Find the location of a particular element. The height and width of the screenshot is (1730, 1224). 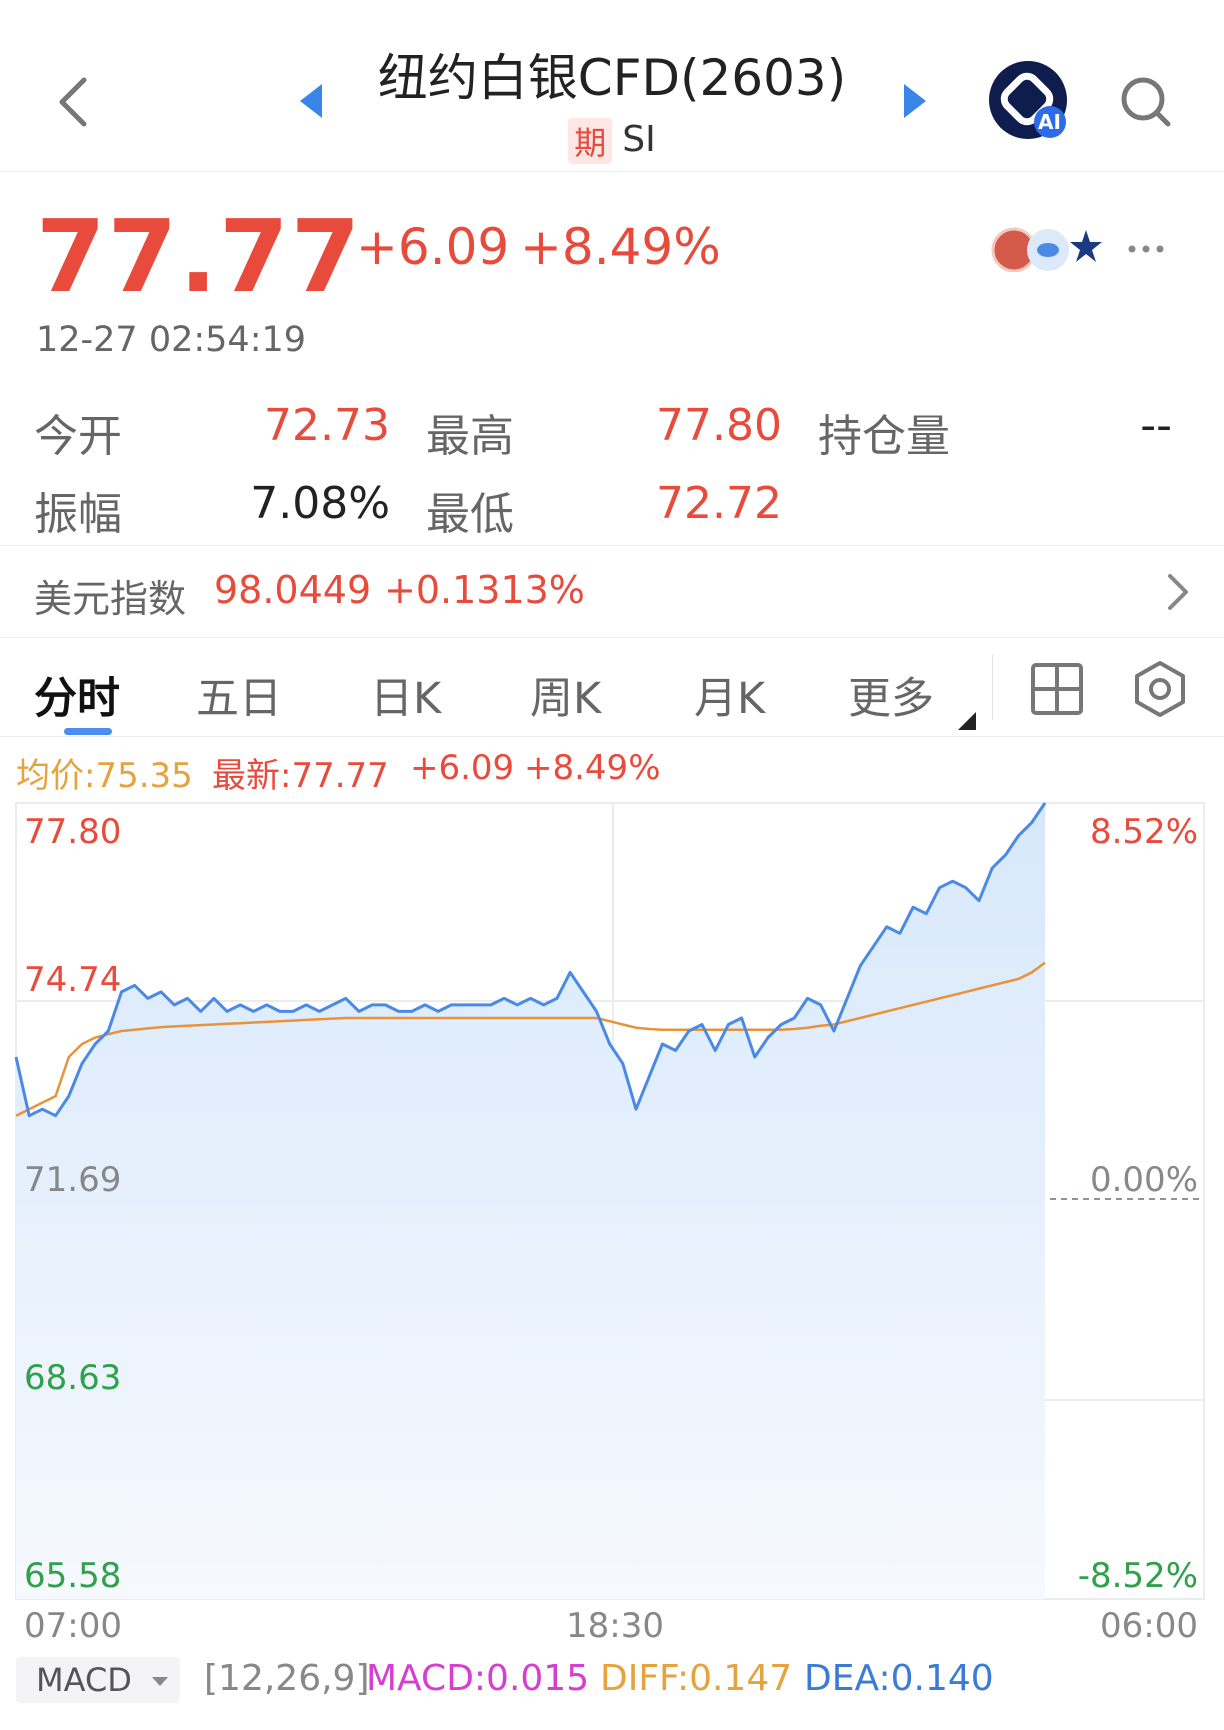

macd-value: MACD:0.015 is located at coordinates (478, 1678).